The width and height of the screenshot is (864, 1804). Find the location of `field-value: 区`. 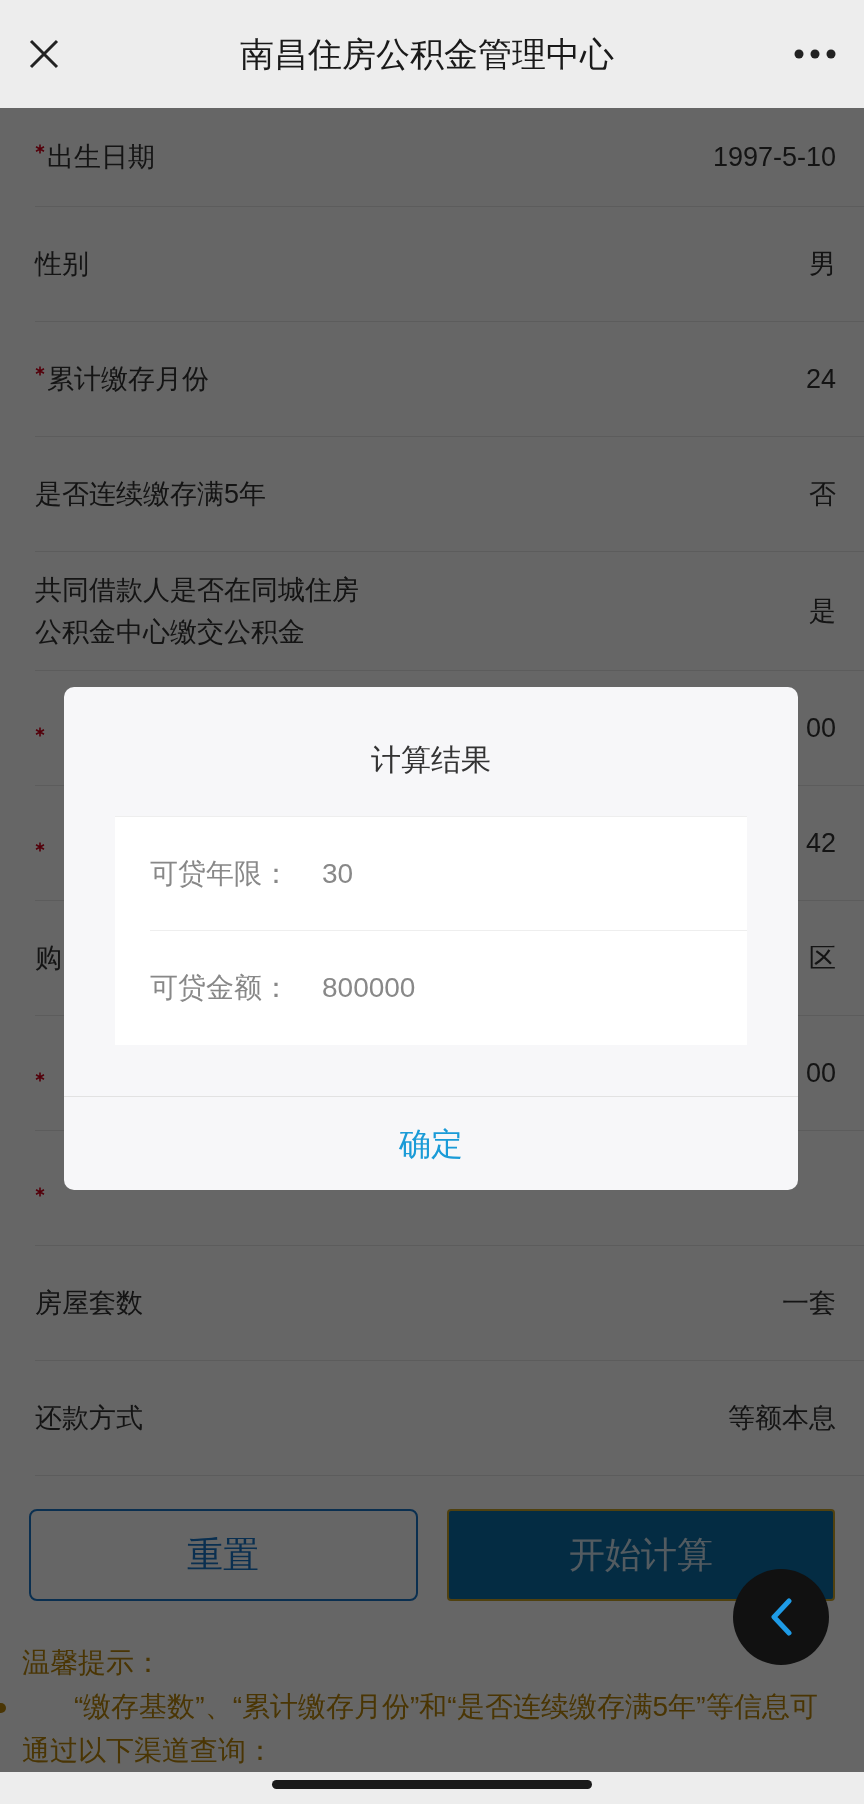

field-value: 区 is located at coordinates (822, 958).